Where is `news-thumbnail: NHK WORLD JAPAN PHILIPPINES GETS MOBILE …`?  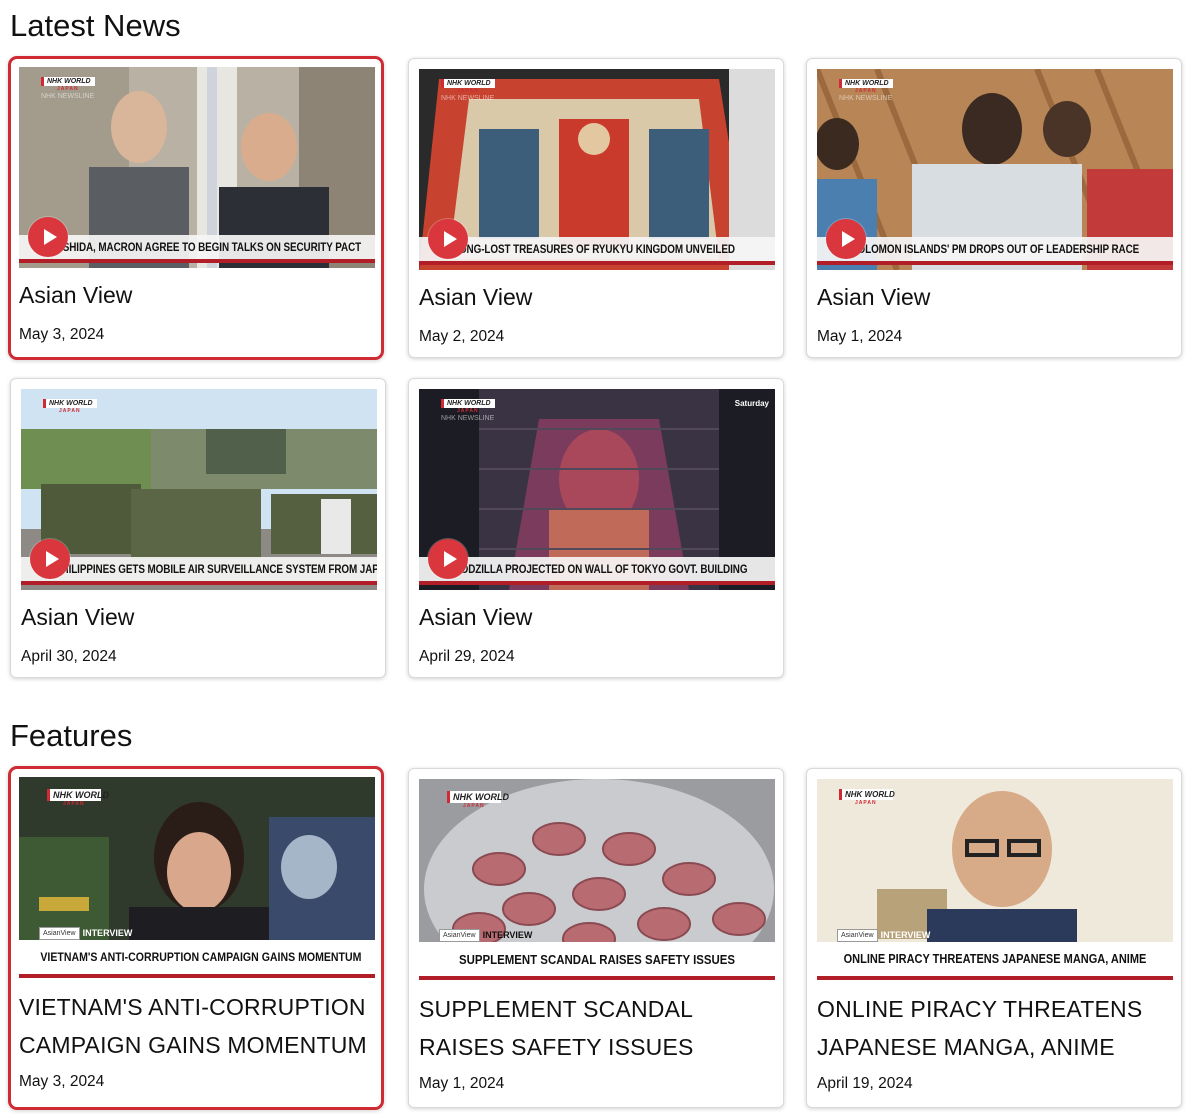
news-thumbnail: NHK WORLD JAPAN PHILIPPINES GETS MOBILE … is located at coordinates (199, 489).